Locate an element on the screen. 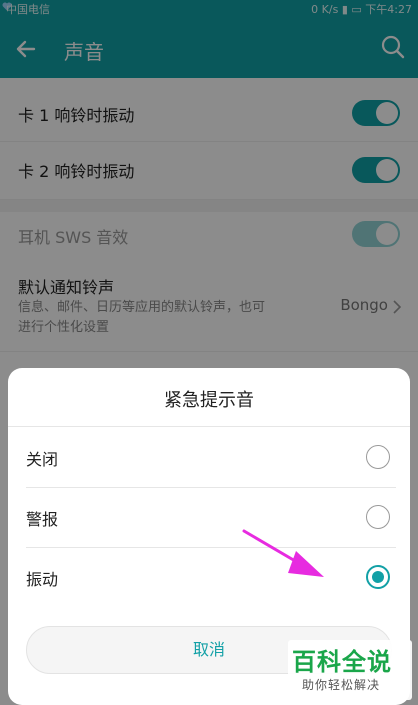  radio-off is located at coordinates (378, 457).